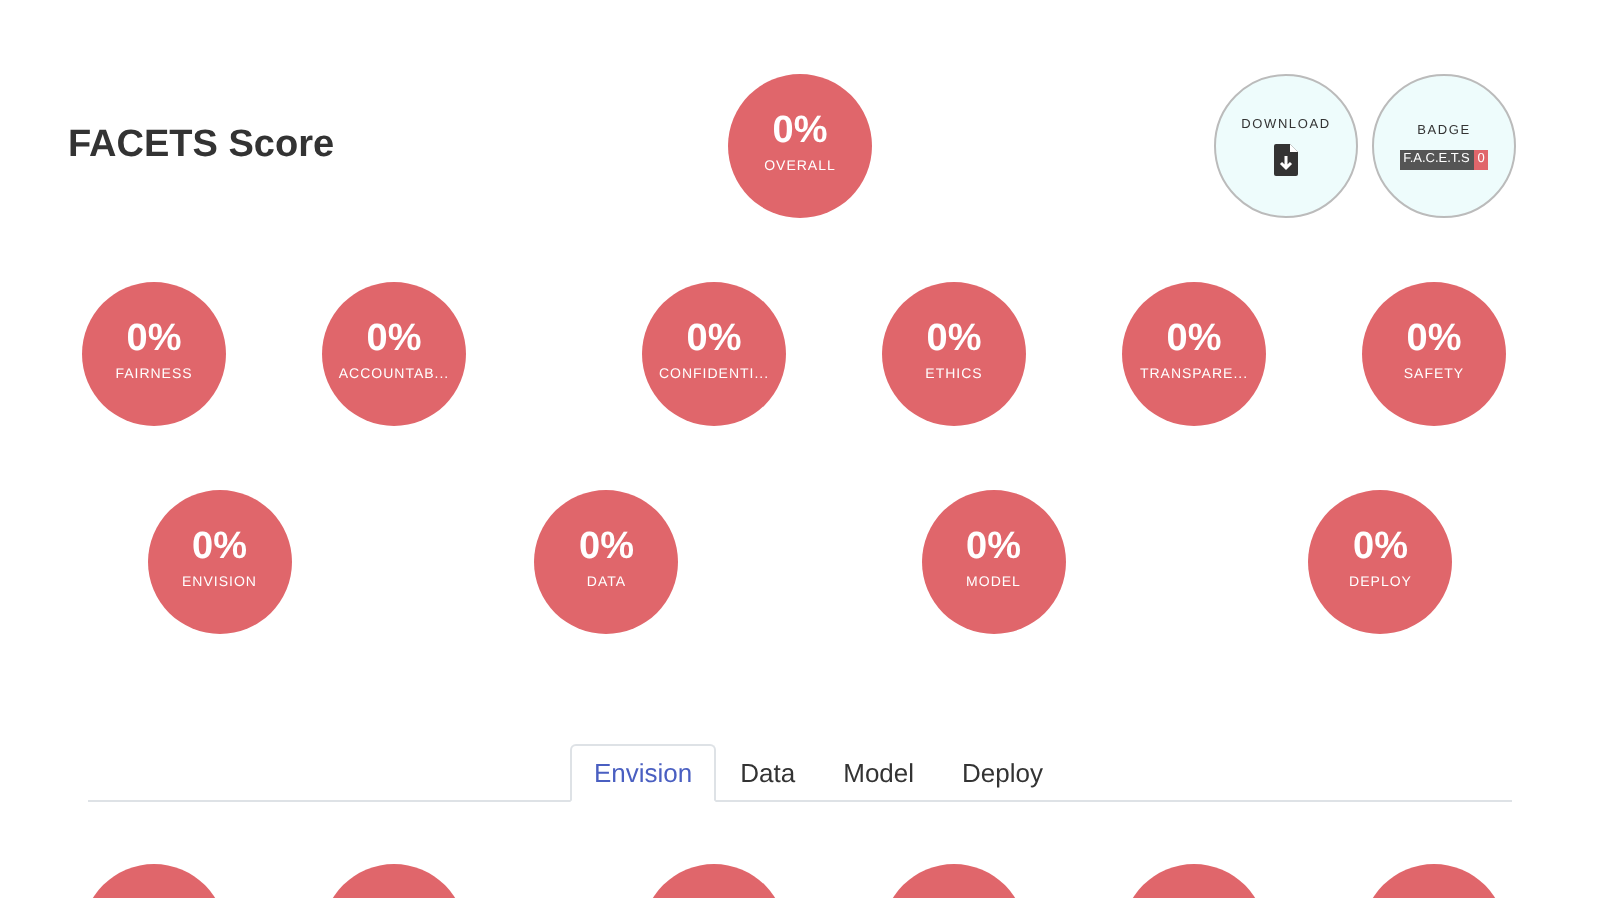  Describe the element at coordinates (879, 773) in the screenshot. I see `tab: Model` at that location.